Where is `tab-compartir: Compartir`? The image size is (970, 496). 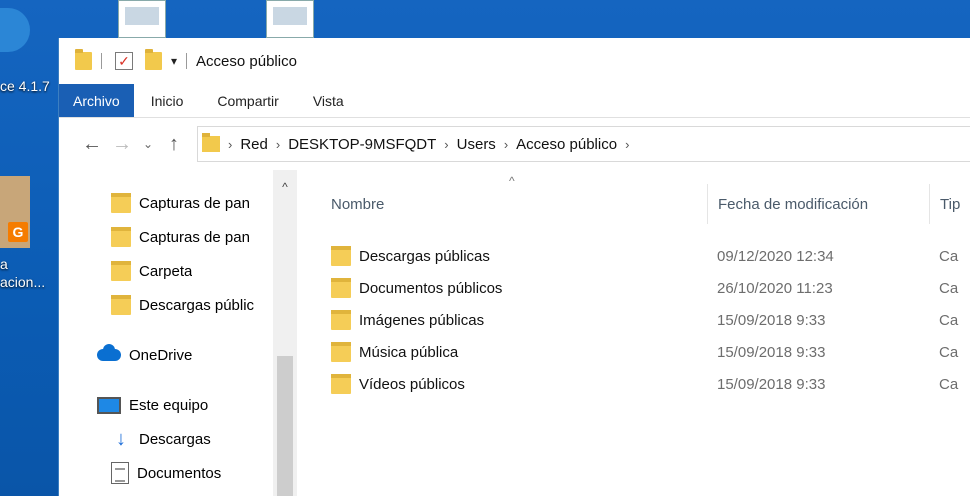
tab-compartir: Compartir is located at coordinates (247, 100).